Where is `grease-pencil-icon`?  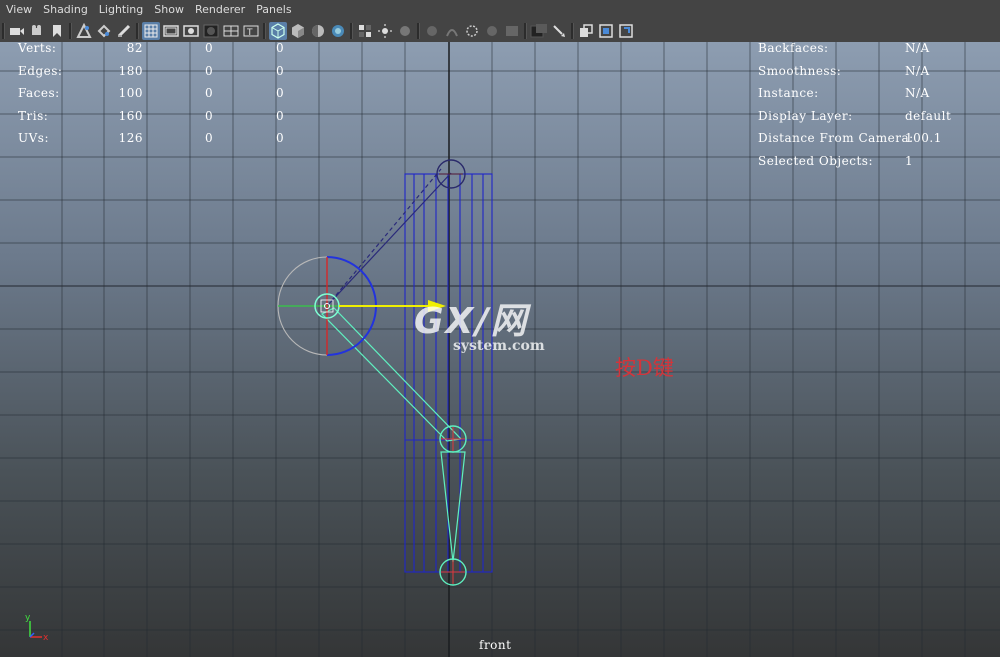
grease-pencil-icon is located at coordinates (124, 31).